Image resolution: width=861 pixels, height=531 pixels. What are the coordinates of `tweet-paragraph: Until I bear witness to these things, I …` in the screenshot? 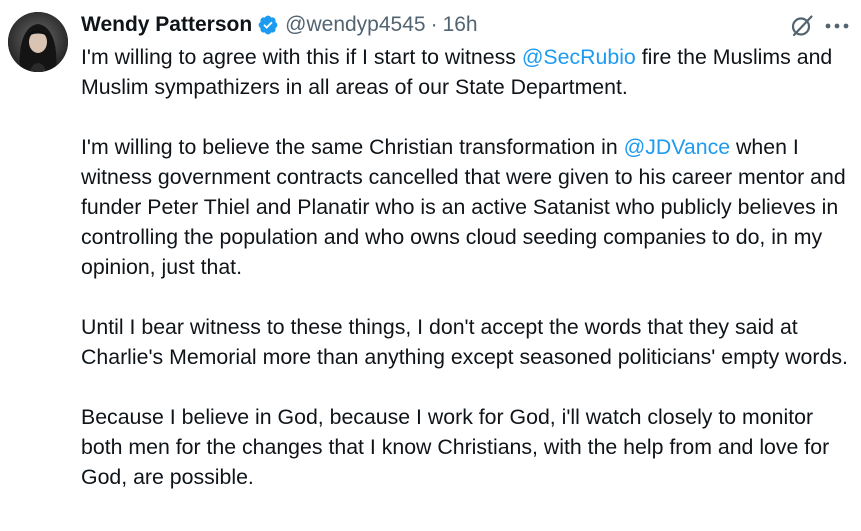 It's located at (464, 342).